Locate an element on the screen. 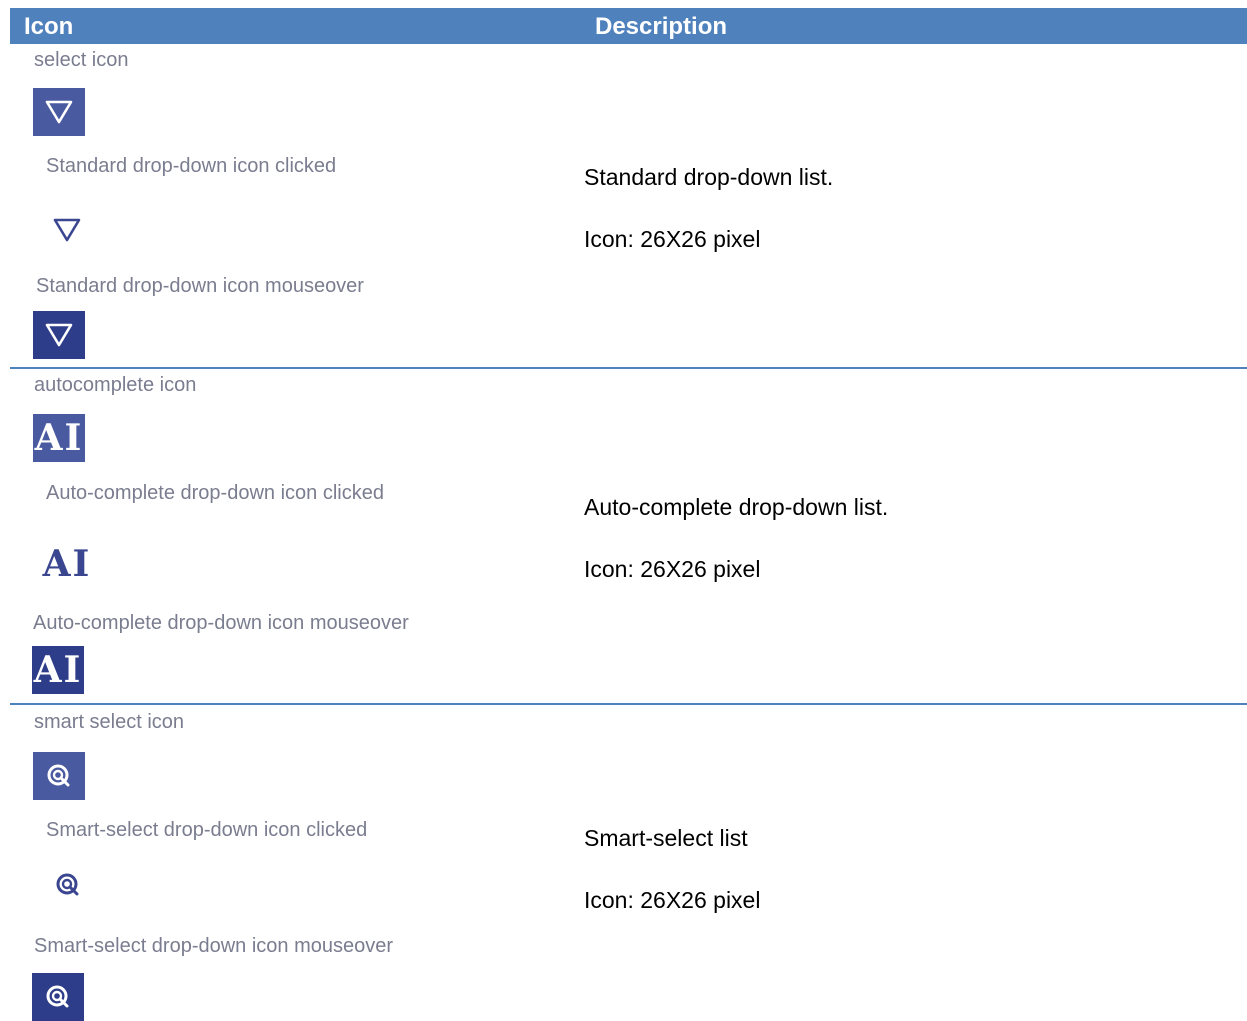 The height and width of the screenshot is (1021, 1247). row-caption: smart select icon is located at coordinates (109, 722).